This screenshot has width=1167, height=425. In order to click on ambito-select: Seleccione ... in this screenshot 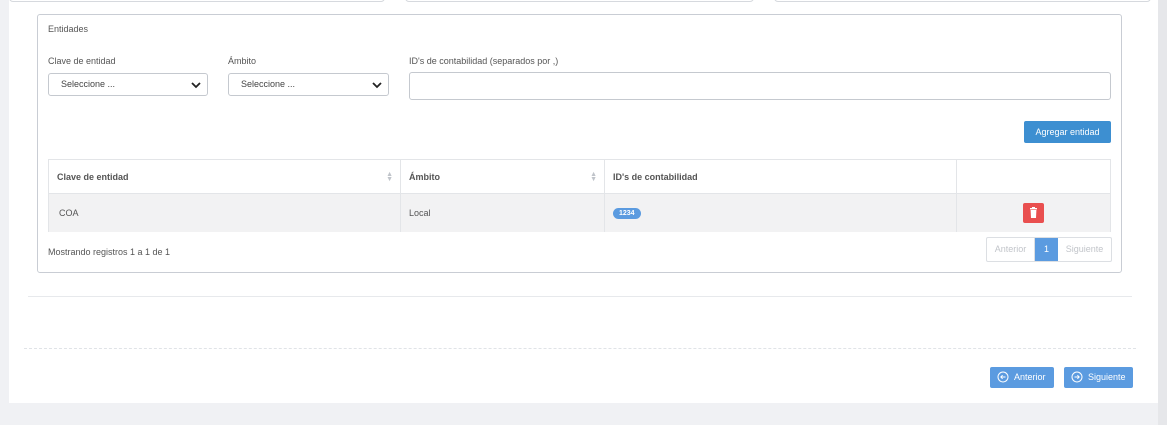, I will do `click(308, 84)`.